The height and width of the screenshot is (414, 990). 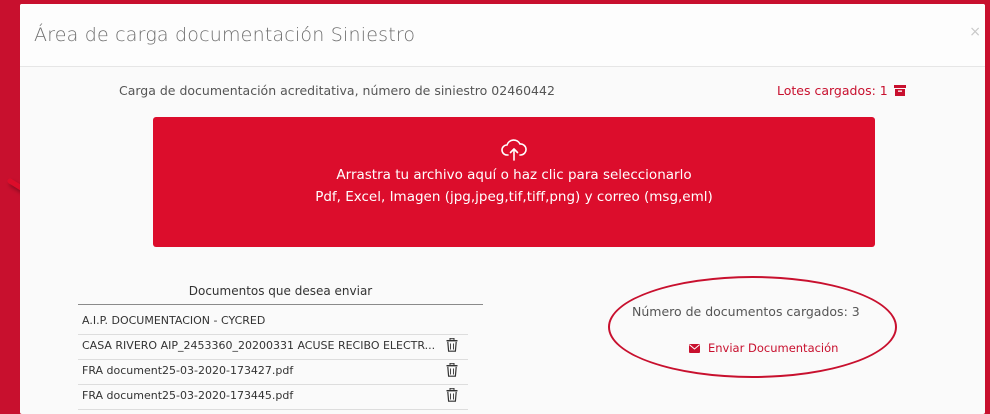 I want to click on dialog-title: Área de carga documentación Siniestro, so click(x=225, y=35).